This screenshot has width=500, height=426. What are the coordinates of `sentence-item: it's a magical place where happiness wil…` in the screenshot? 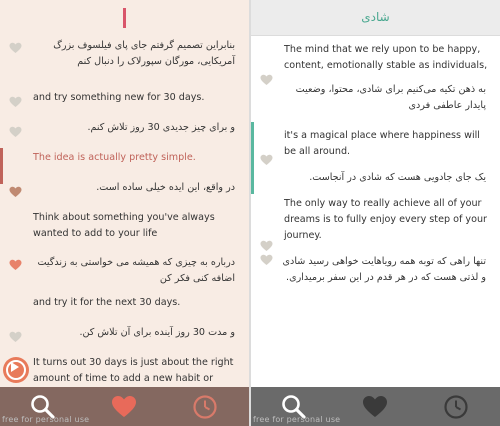 It's located at (375, 148).